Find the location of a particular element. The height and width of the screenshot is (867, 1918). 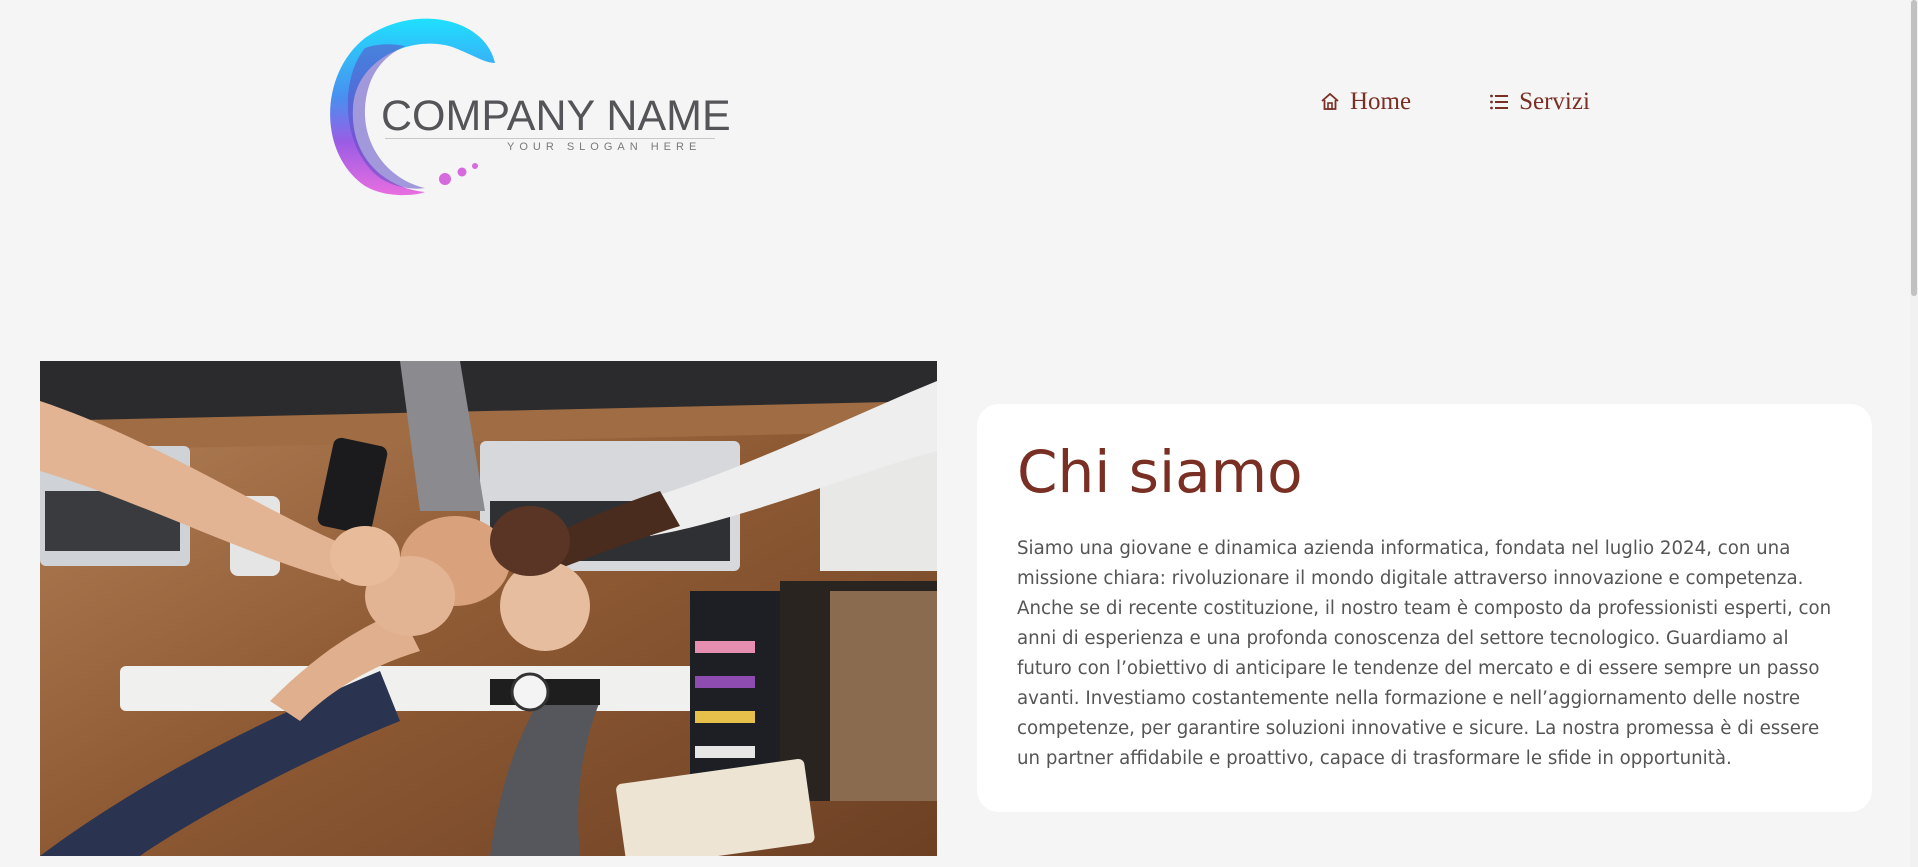

nav-home: Home is located at coordinates (1365, 102).